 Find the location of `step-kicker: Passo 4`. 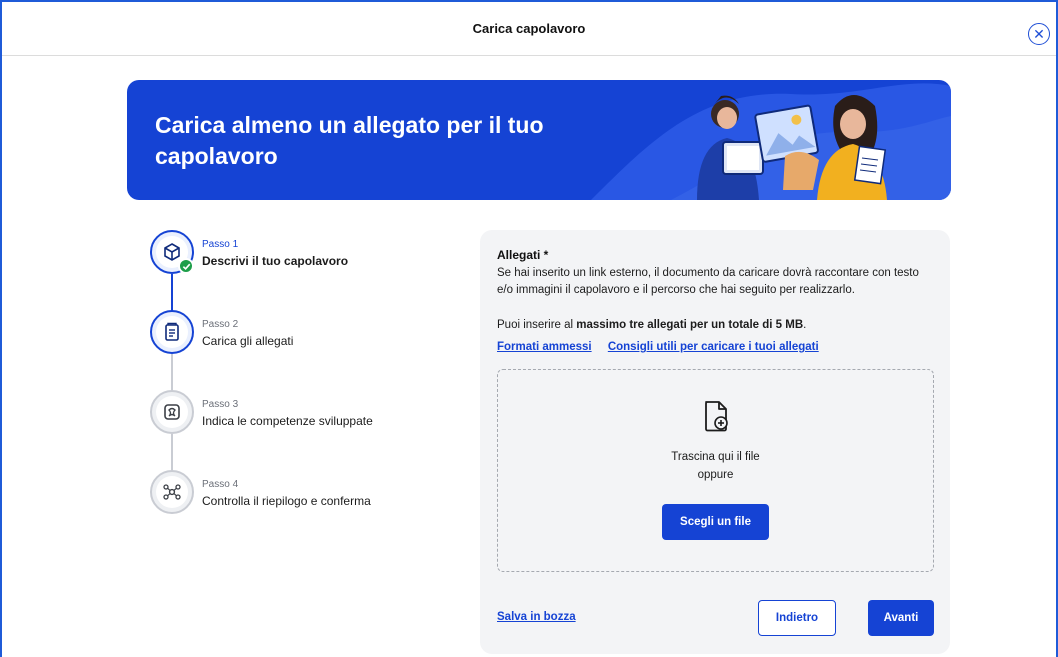

step-kicker: Passo 4 is located at coordinates (220, 484).